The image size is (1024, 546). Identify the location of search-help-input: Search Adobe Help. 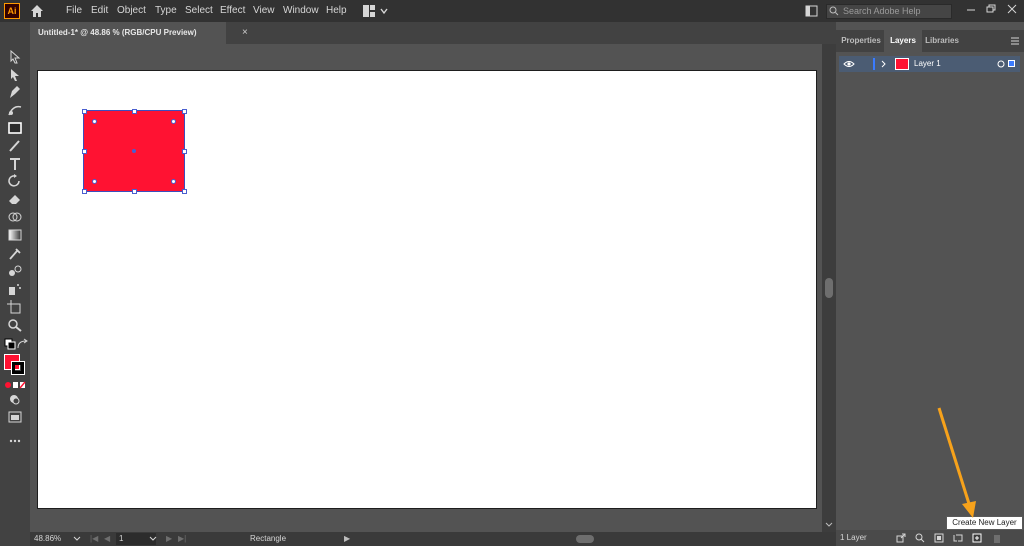
(889, 11).